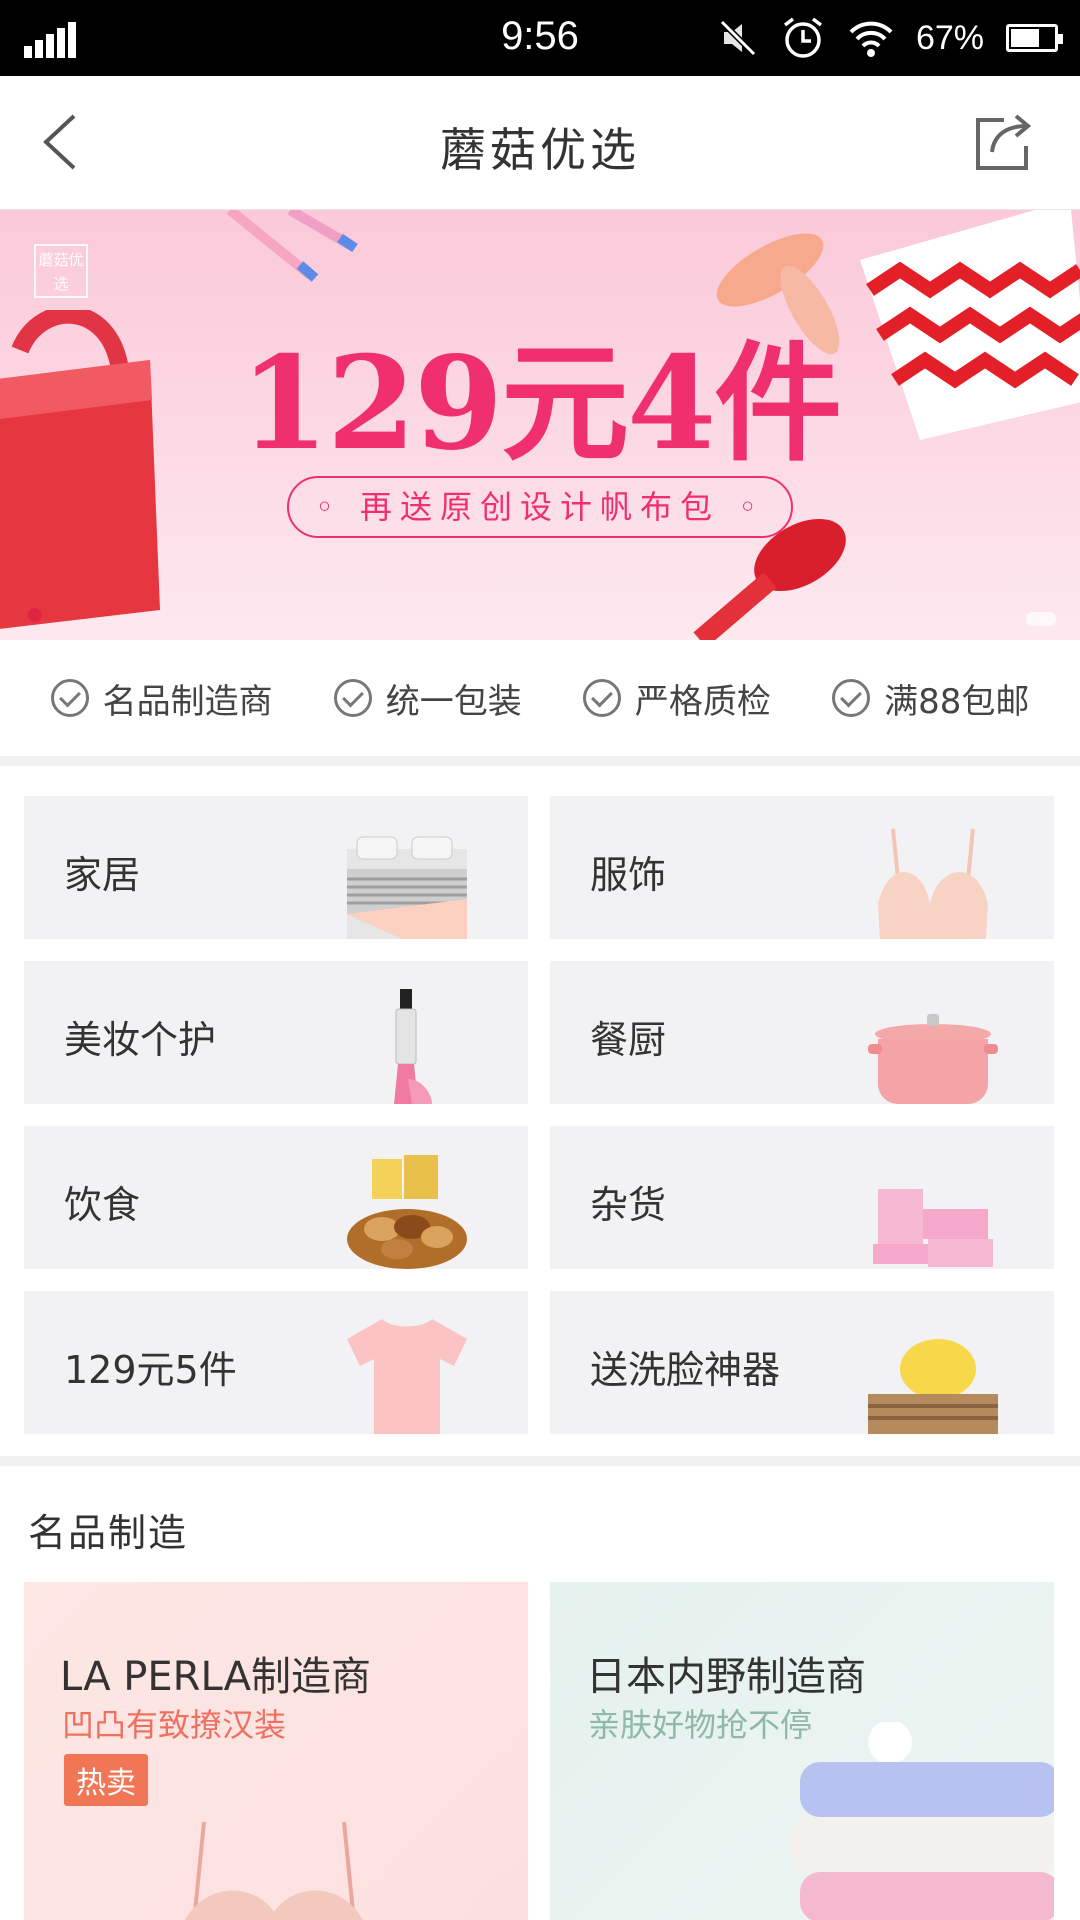  What do you see at coordinates (540, 150) in the screenshot?
I see `page-title: 蘑菇优选` at bounding box center [540, 150].